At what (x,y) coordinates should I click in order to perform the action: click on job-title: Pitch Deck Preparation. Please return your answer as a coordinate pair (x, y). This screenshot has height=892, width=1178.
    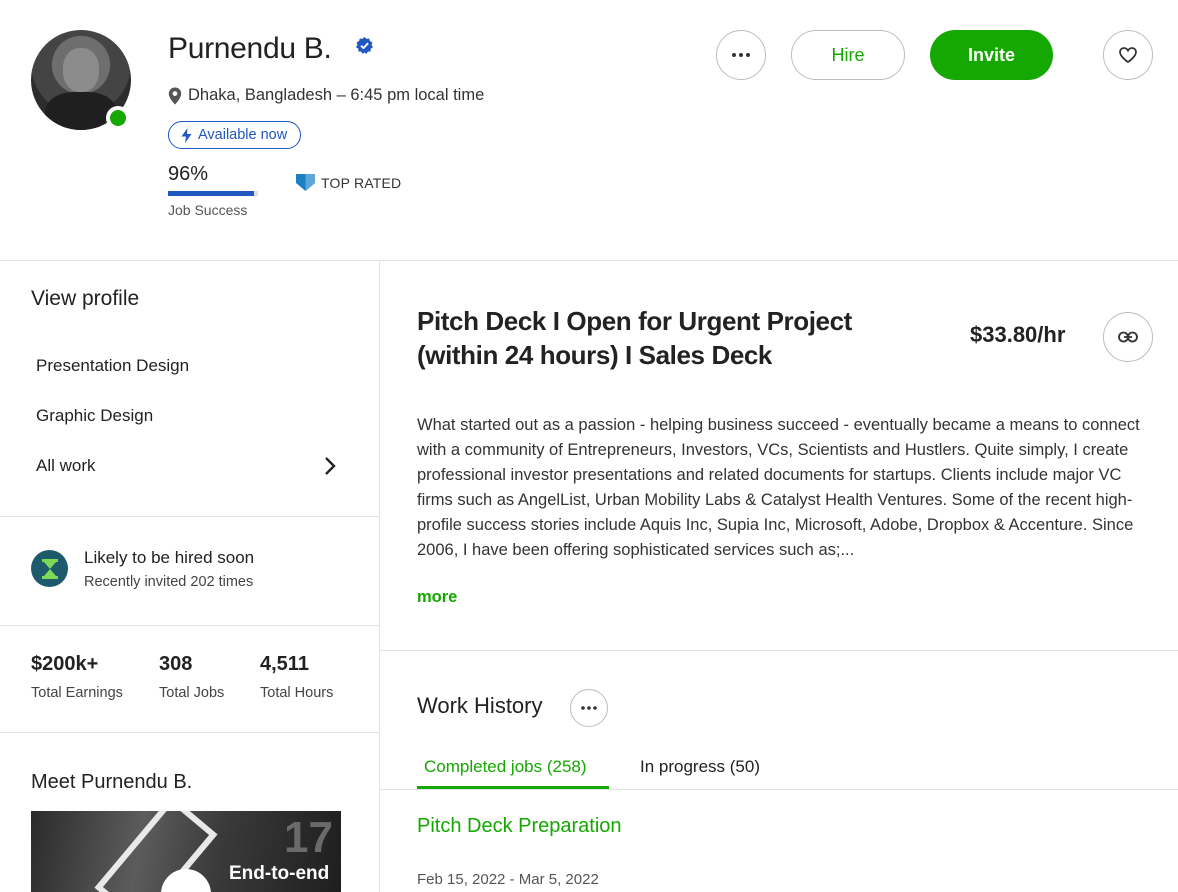
    Looking at the image, I should click on (519, 826).